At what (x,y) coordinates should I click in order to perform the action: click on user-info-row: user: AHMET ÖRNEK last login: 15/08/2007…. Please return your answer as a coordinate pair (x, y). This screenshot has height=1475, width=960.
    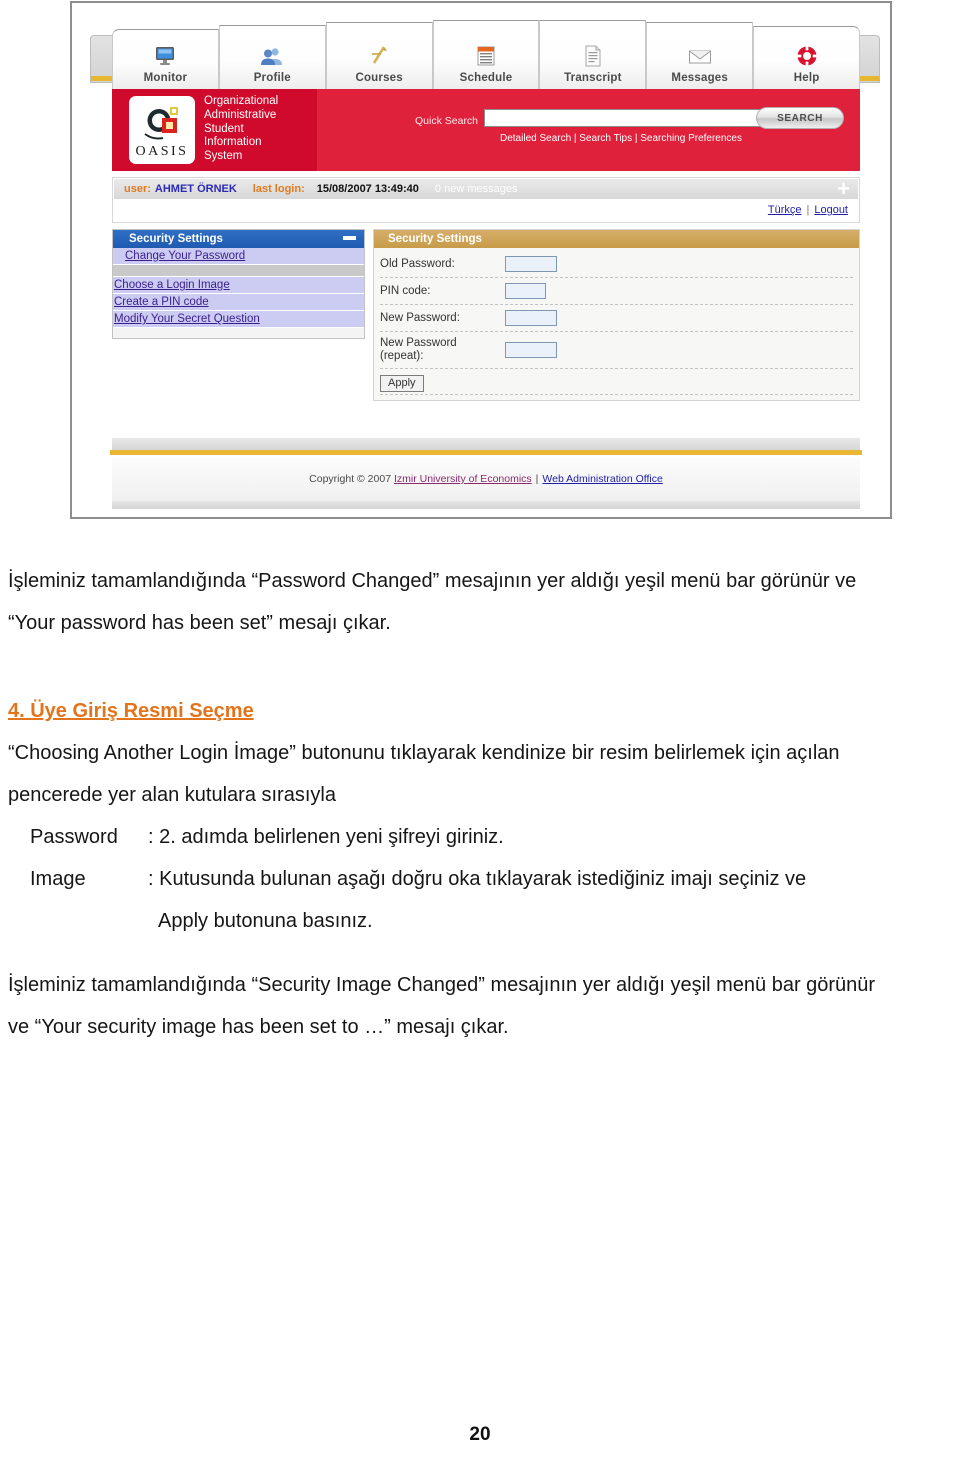
    Looking at the image, I should click on (486, 189).